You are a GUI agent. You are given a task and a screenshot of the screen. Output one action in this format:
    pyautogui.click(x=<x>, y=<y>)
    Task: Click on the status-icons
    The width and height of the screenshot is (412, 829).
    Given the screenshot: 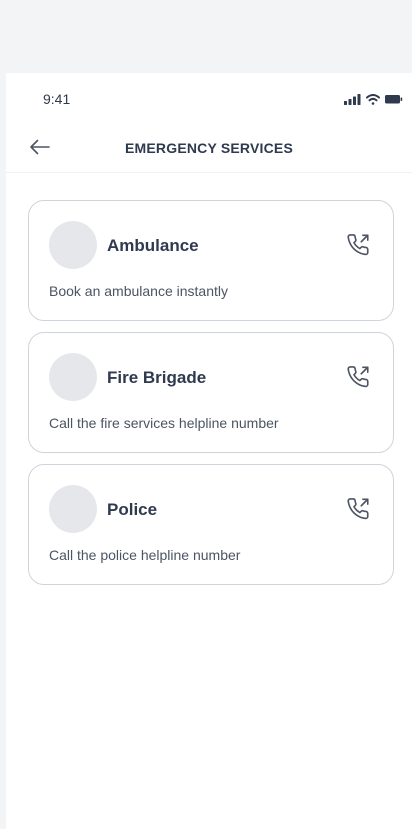 What is the action you would take?
    pyautogui.click(x=373, y=99)
    